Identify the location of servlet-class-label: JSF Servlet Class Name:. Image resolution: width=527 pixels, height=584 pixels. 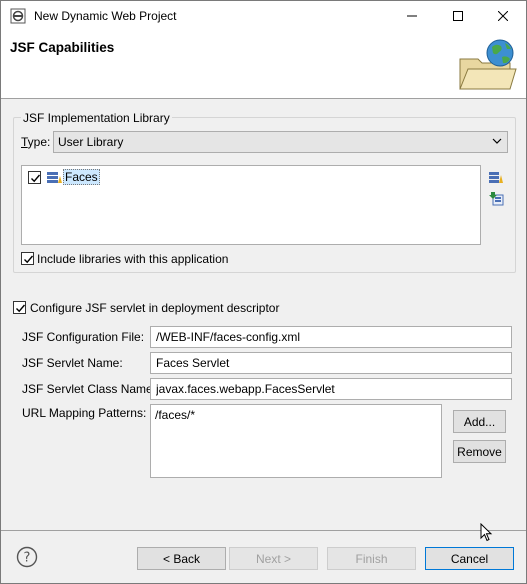
(89, 389).